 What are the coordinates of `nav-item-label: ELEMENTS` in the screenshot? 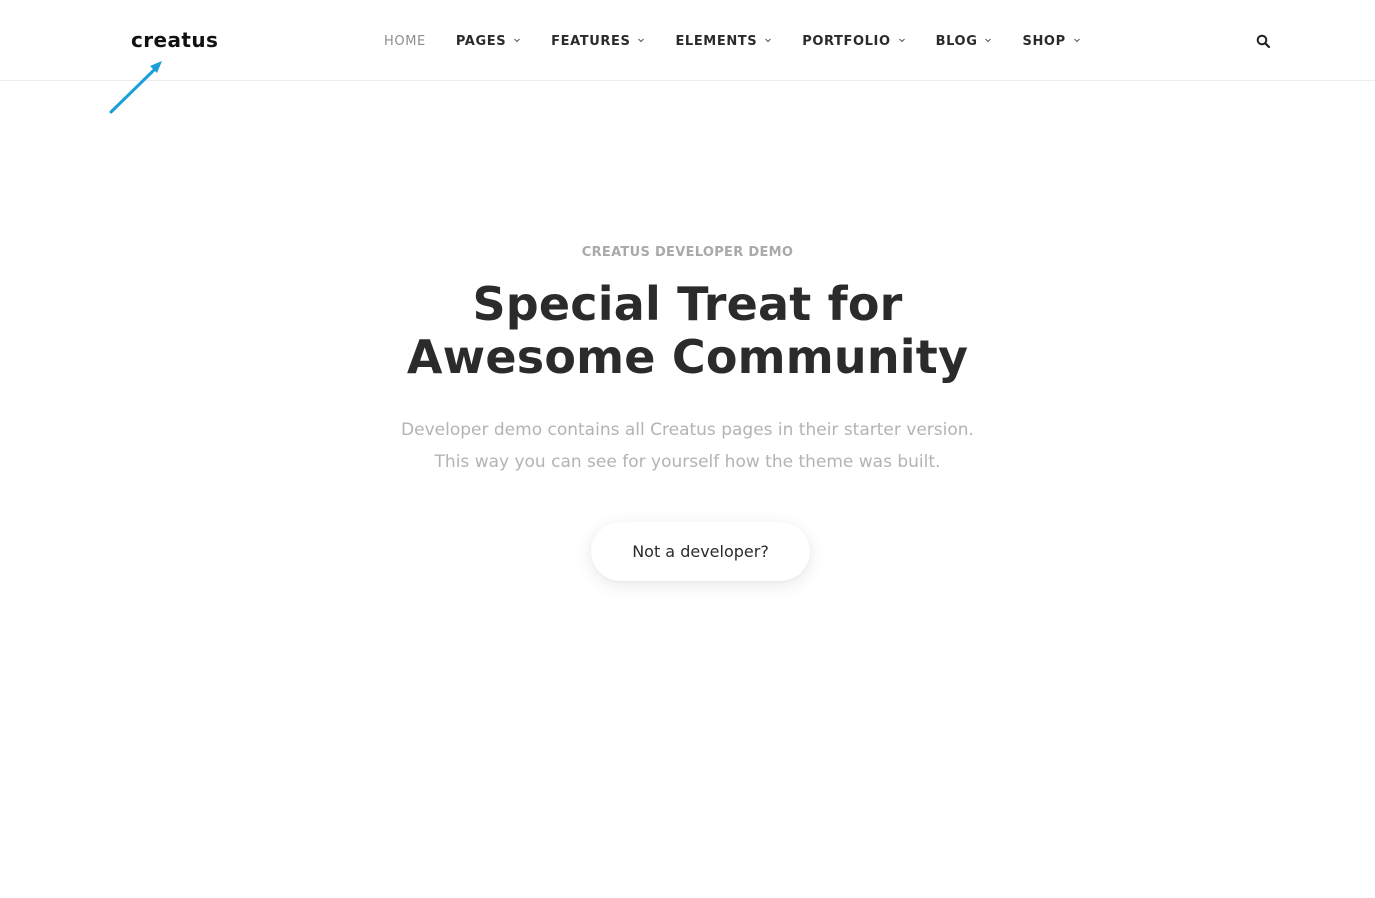 It's located at (716, 41).